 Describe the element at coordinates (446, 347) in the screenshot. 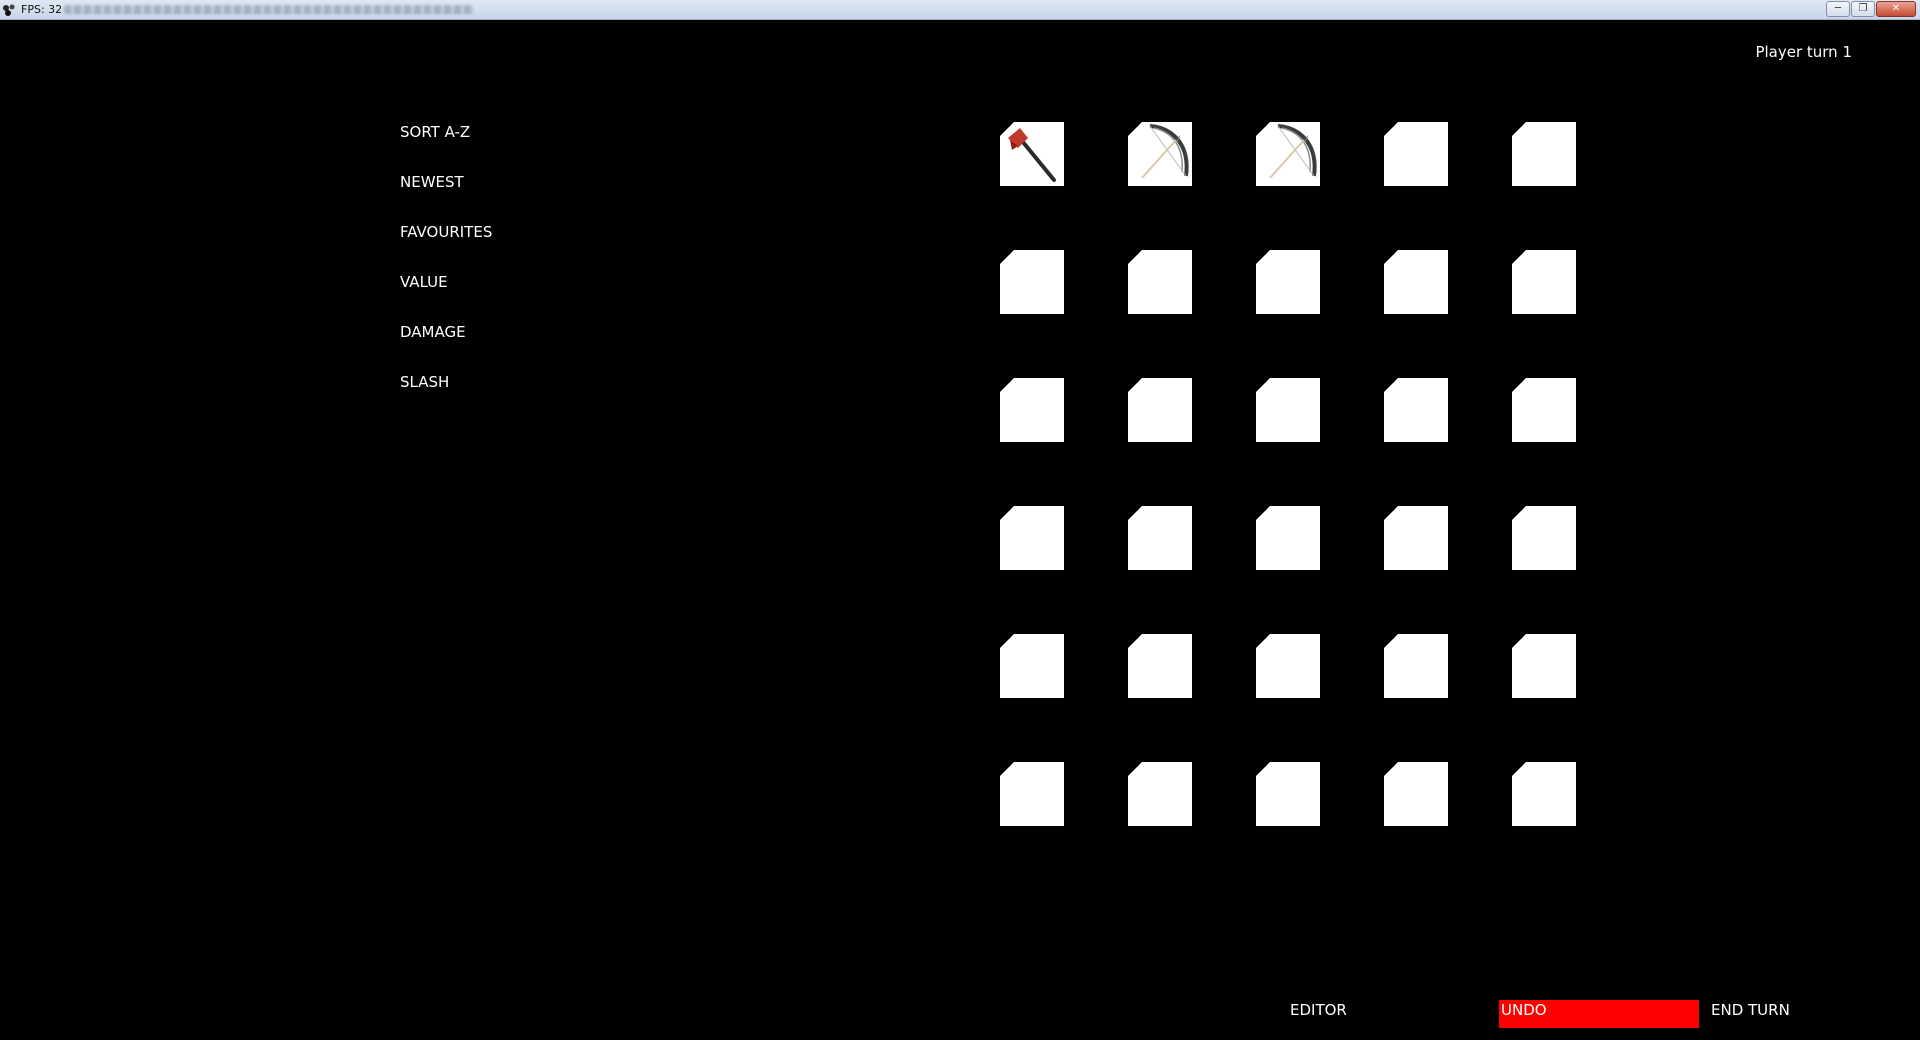

I see `sort-damage-button: DAMAGE` at that location.